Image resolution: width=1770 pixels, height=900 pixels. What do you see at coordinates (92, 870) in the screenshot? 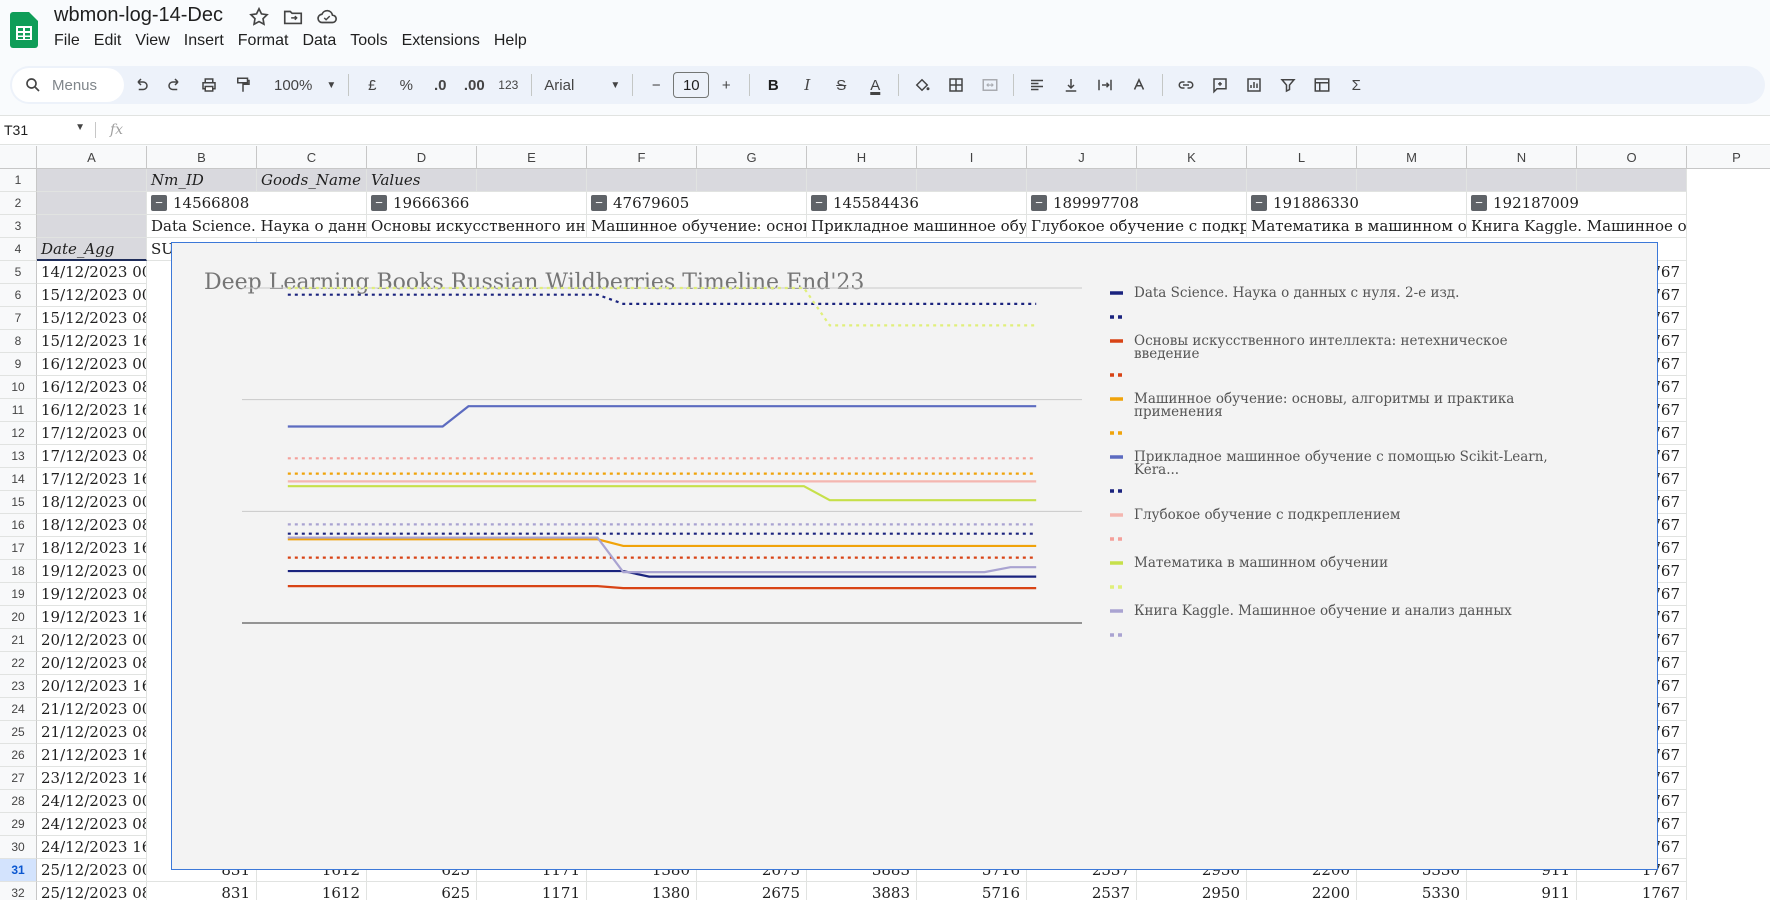
I see `date-cell: 25/12/2023 00` at bounding box center [92, 870].